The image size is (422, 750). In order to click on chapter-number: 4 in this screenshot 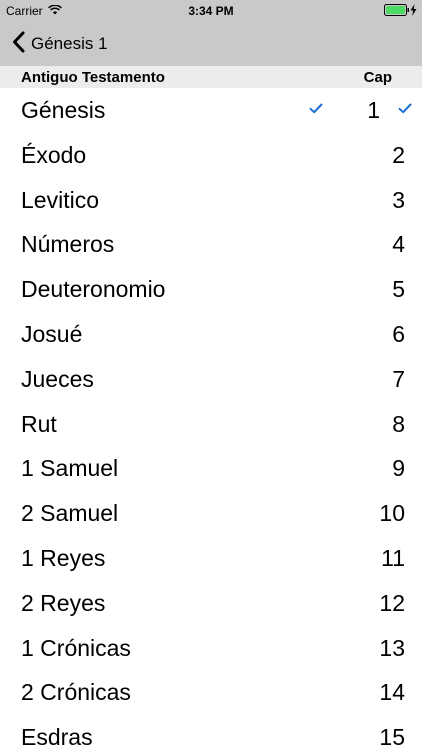, I will do `click(398, 244)`.